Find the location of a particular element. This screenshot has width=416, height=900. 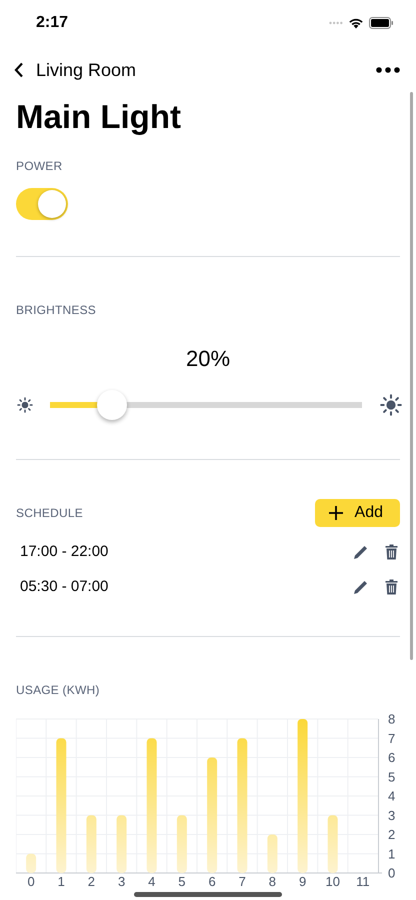

y-tick-label: 5 is located at coordinates (392, 776).